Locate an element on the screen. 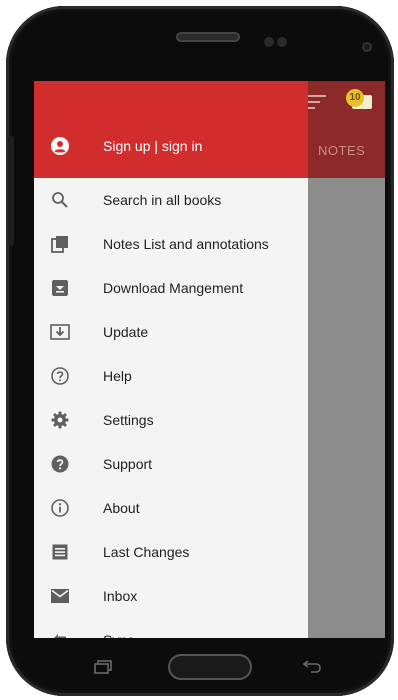 The height and width of the screenshot is (700, 398). system-navigation-bar is located at coordinates (209, 665).